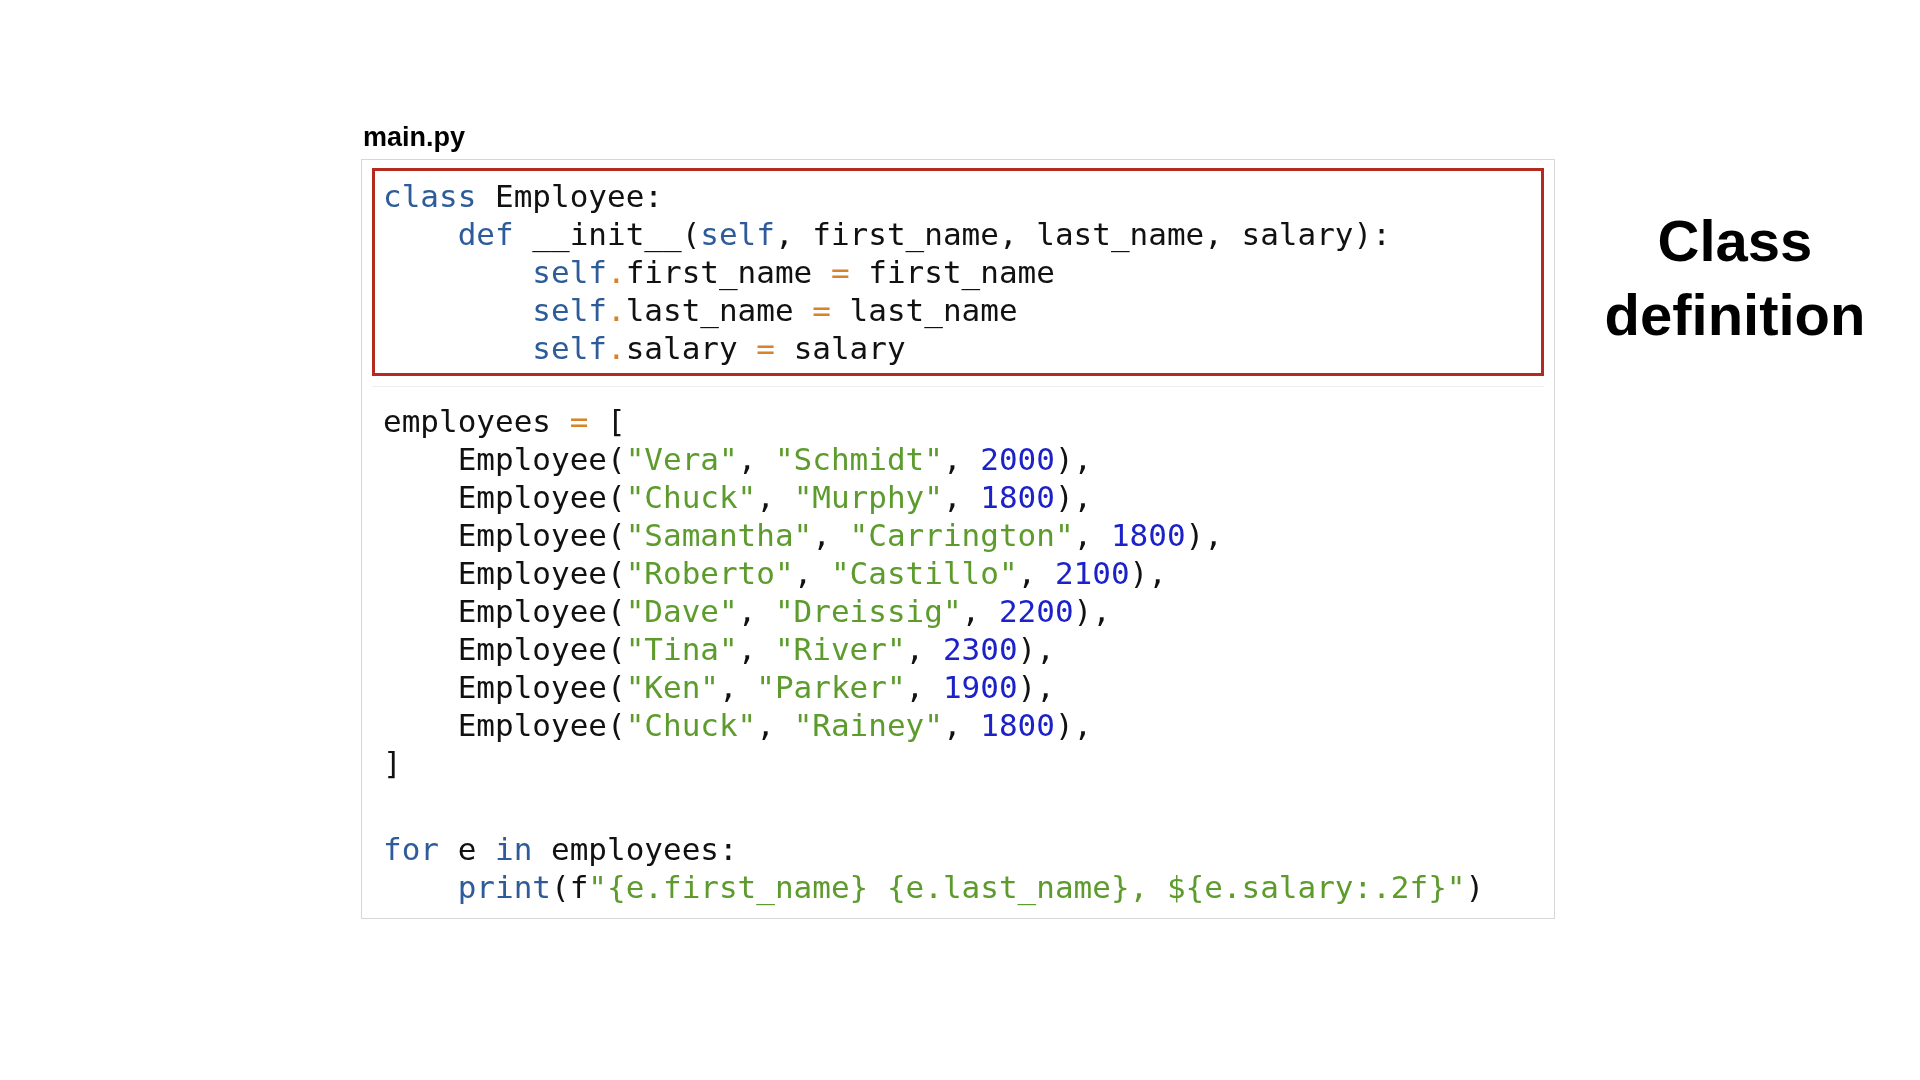 This screenshot has width=1920, height=1080. What do you see at coordinates (718, 348) in the screenshot?
I see `code-line: self.salary = salary` at bounding box center [718, 348].